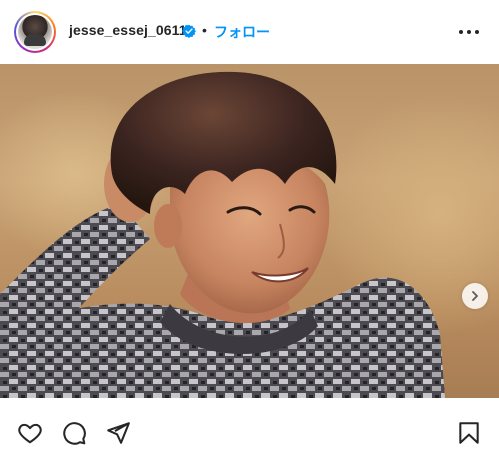 The image size is (499, 457). I want to click on avatar-frame, so click(35, 32).